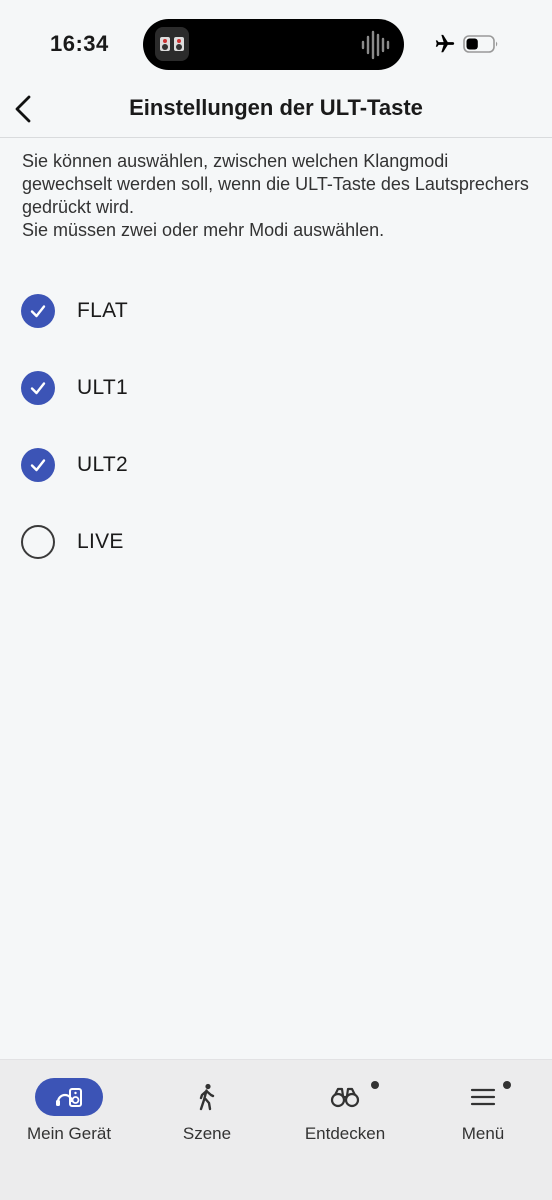 Image resolution: width=552 pixels, height=1200 pixels. I want to click on option-ult1: ULT1, so click(276, 387).